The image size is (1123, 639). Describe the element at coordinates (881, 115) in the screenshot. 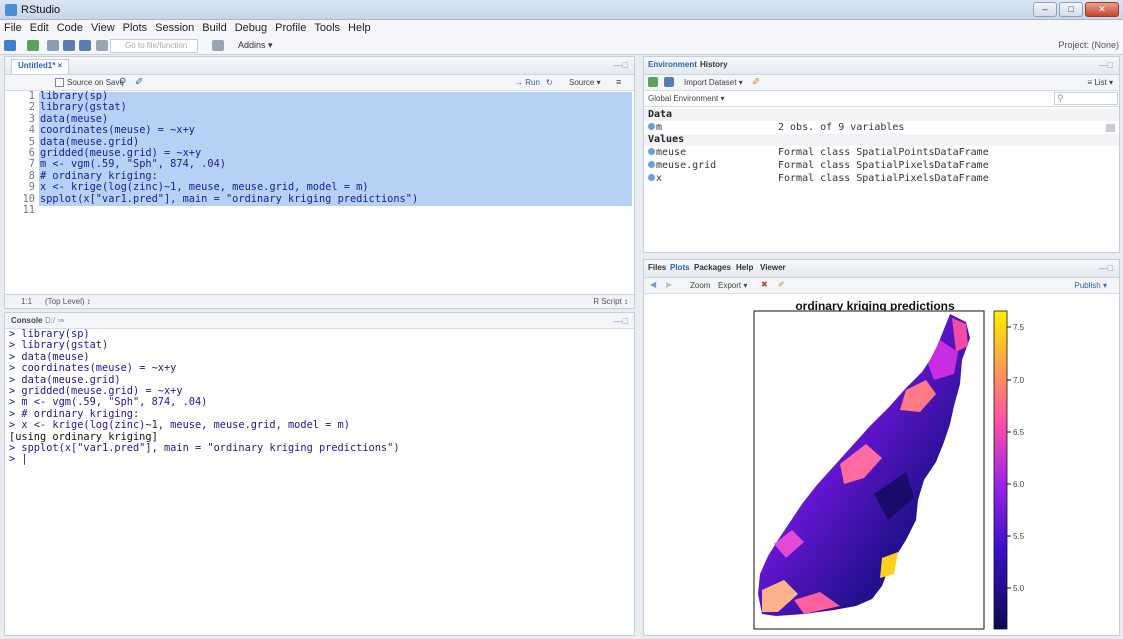

I see `data-section-header: Data` at that location.